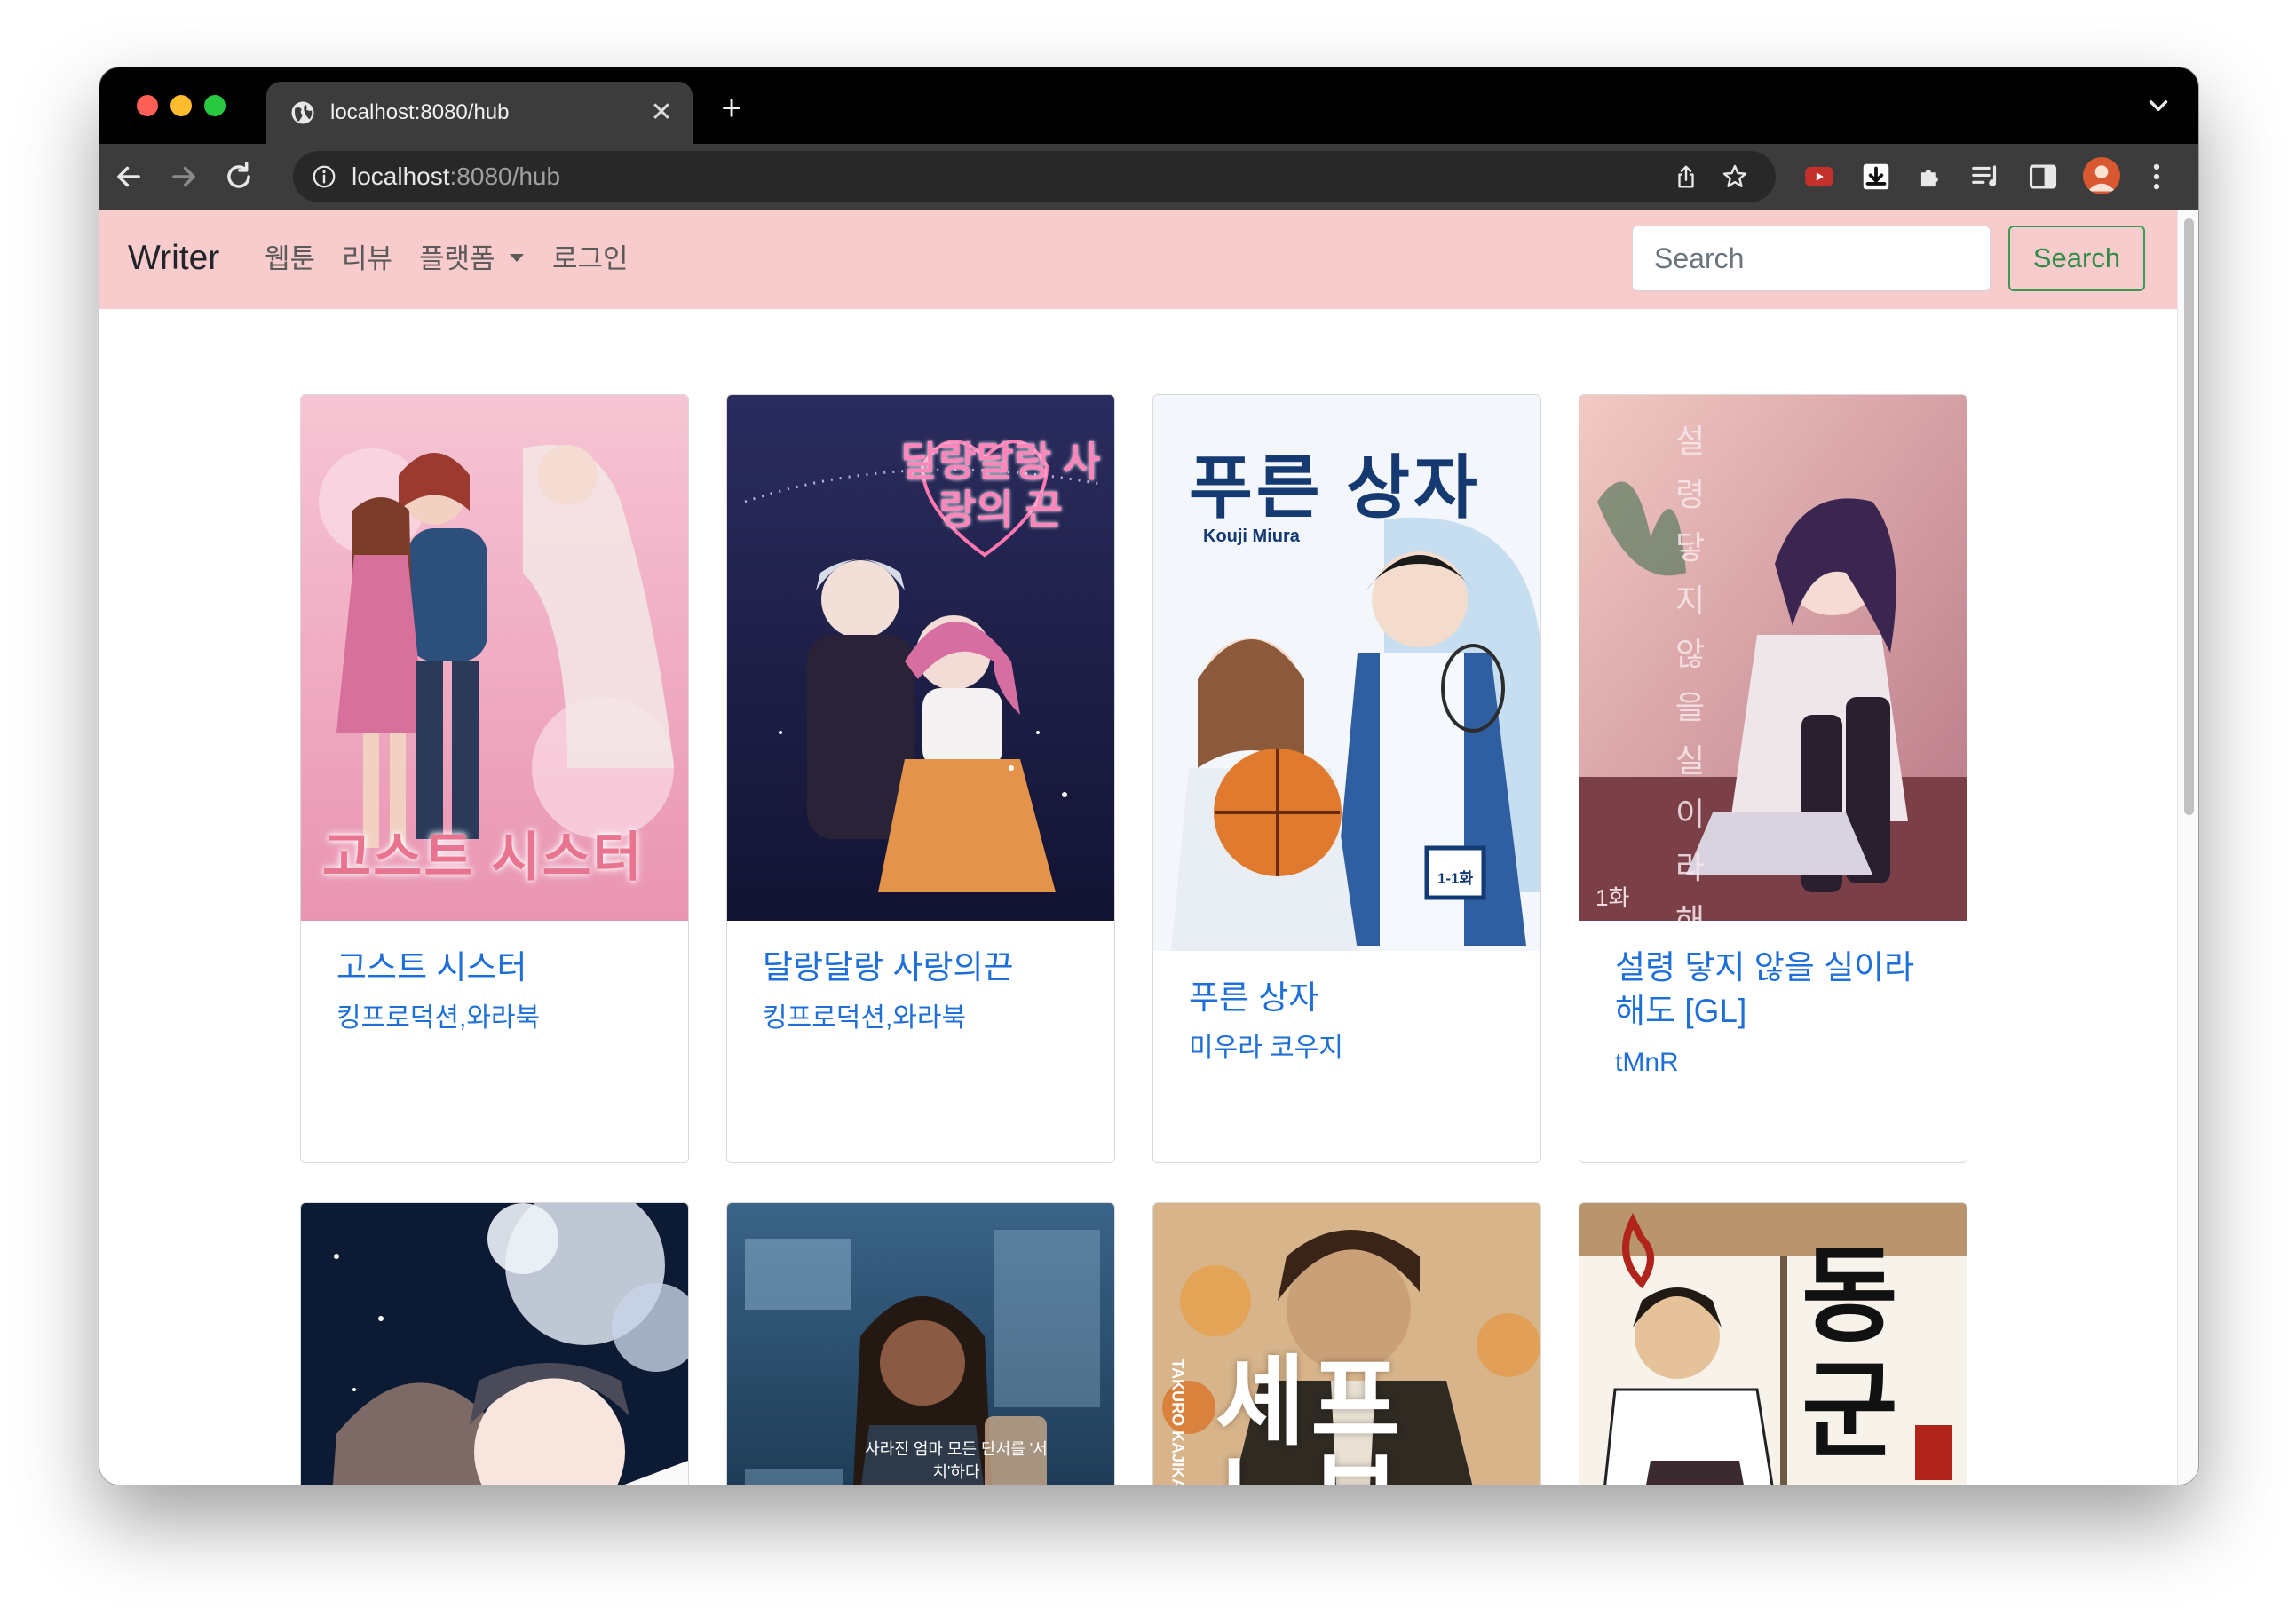 The height and width of the screenshot is (1616, 2296). I want to click on cover-image: 달랑달랑 사랑의 끈, so click(920, 658).